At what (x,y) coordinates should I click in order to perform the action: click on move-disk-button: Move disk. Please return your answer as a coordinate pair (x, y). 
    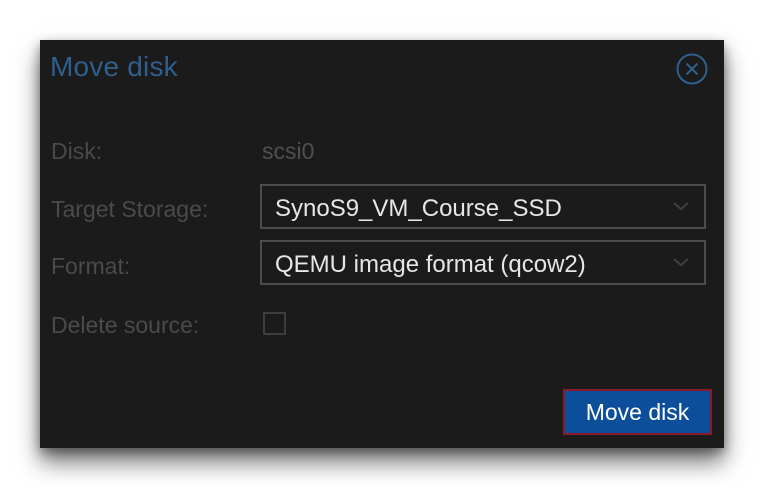
    Looking at the image, I should click on (637, 412).